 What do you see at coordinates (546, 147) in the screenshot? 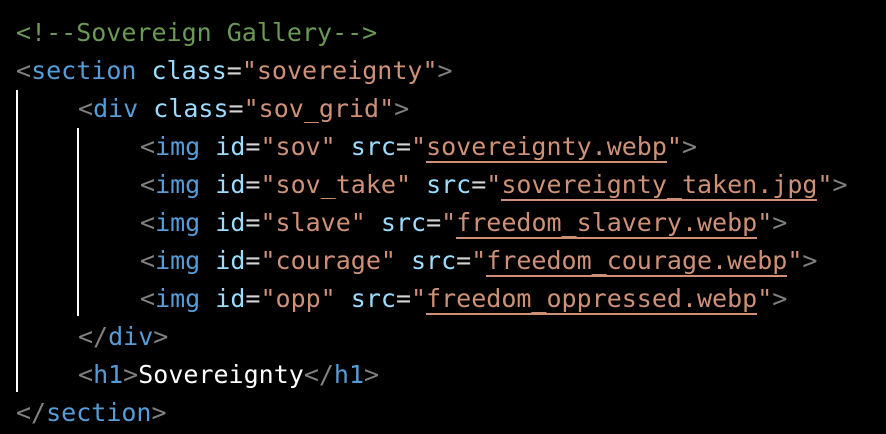
I see `file-link: sovereignty.webp` at bounding box center [546, 147].